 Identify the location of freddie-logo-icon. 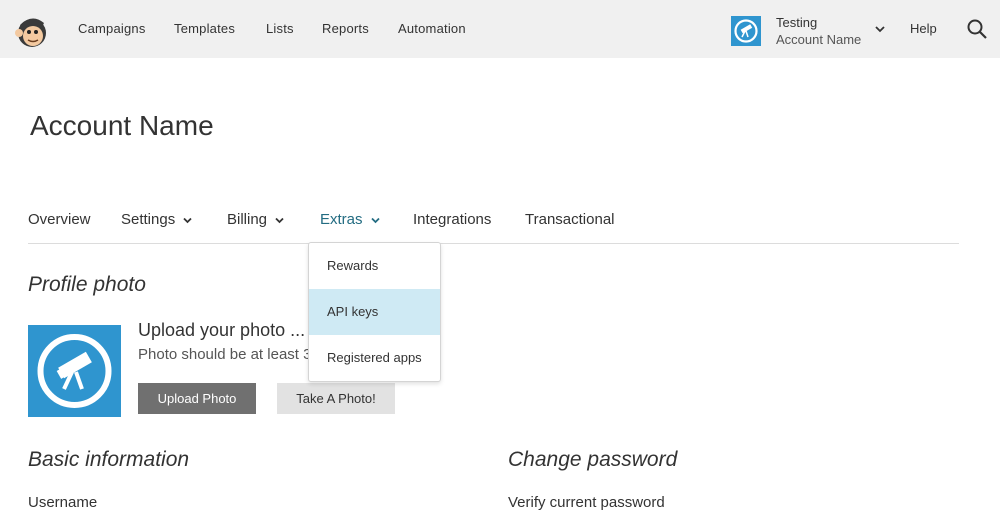
(32, 30).